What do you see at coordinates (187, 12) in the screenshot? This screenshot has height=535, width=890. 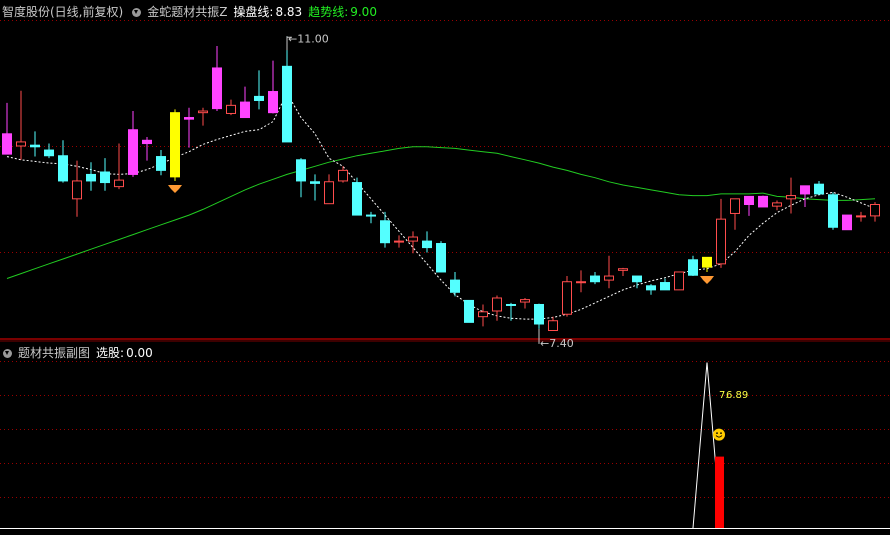 I see `indicator-name: 金蛇题材共振Z` at bounding box center [187, 12].